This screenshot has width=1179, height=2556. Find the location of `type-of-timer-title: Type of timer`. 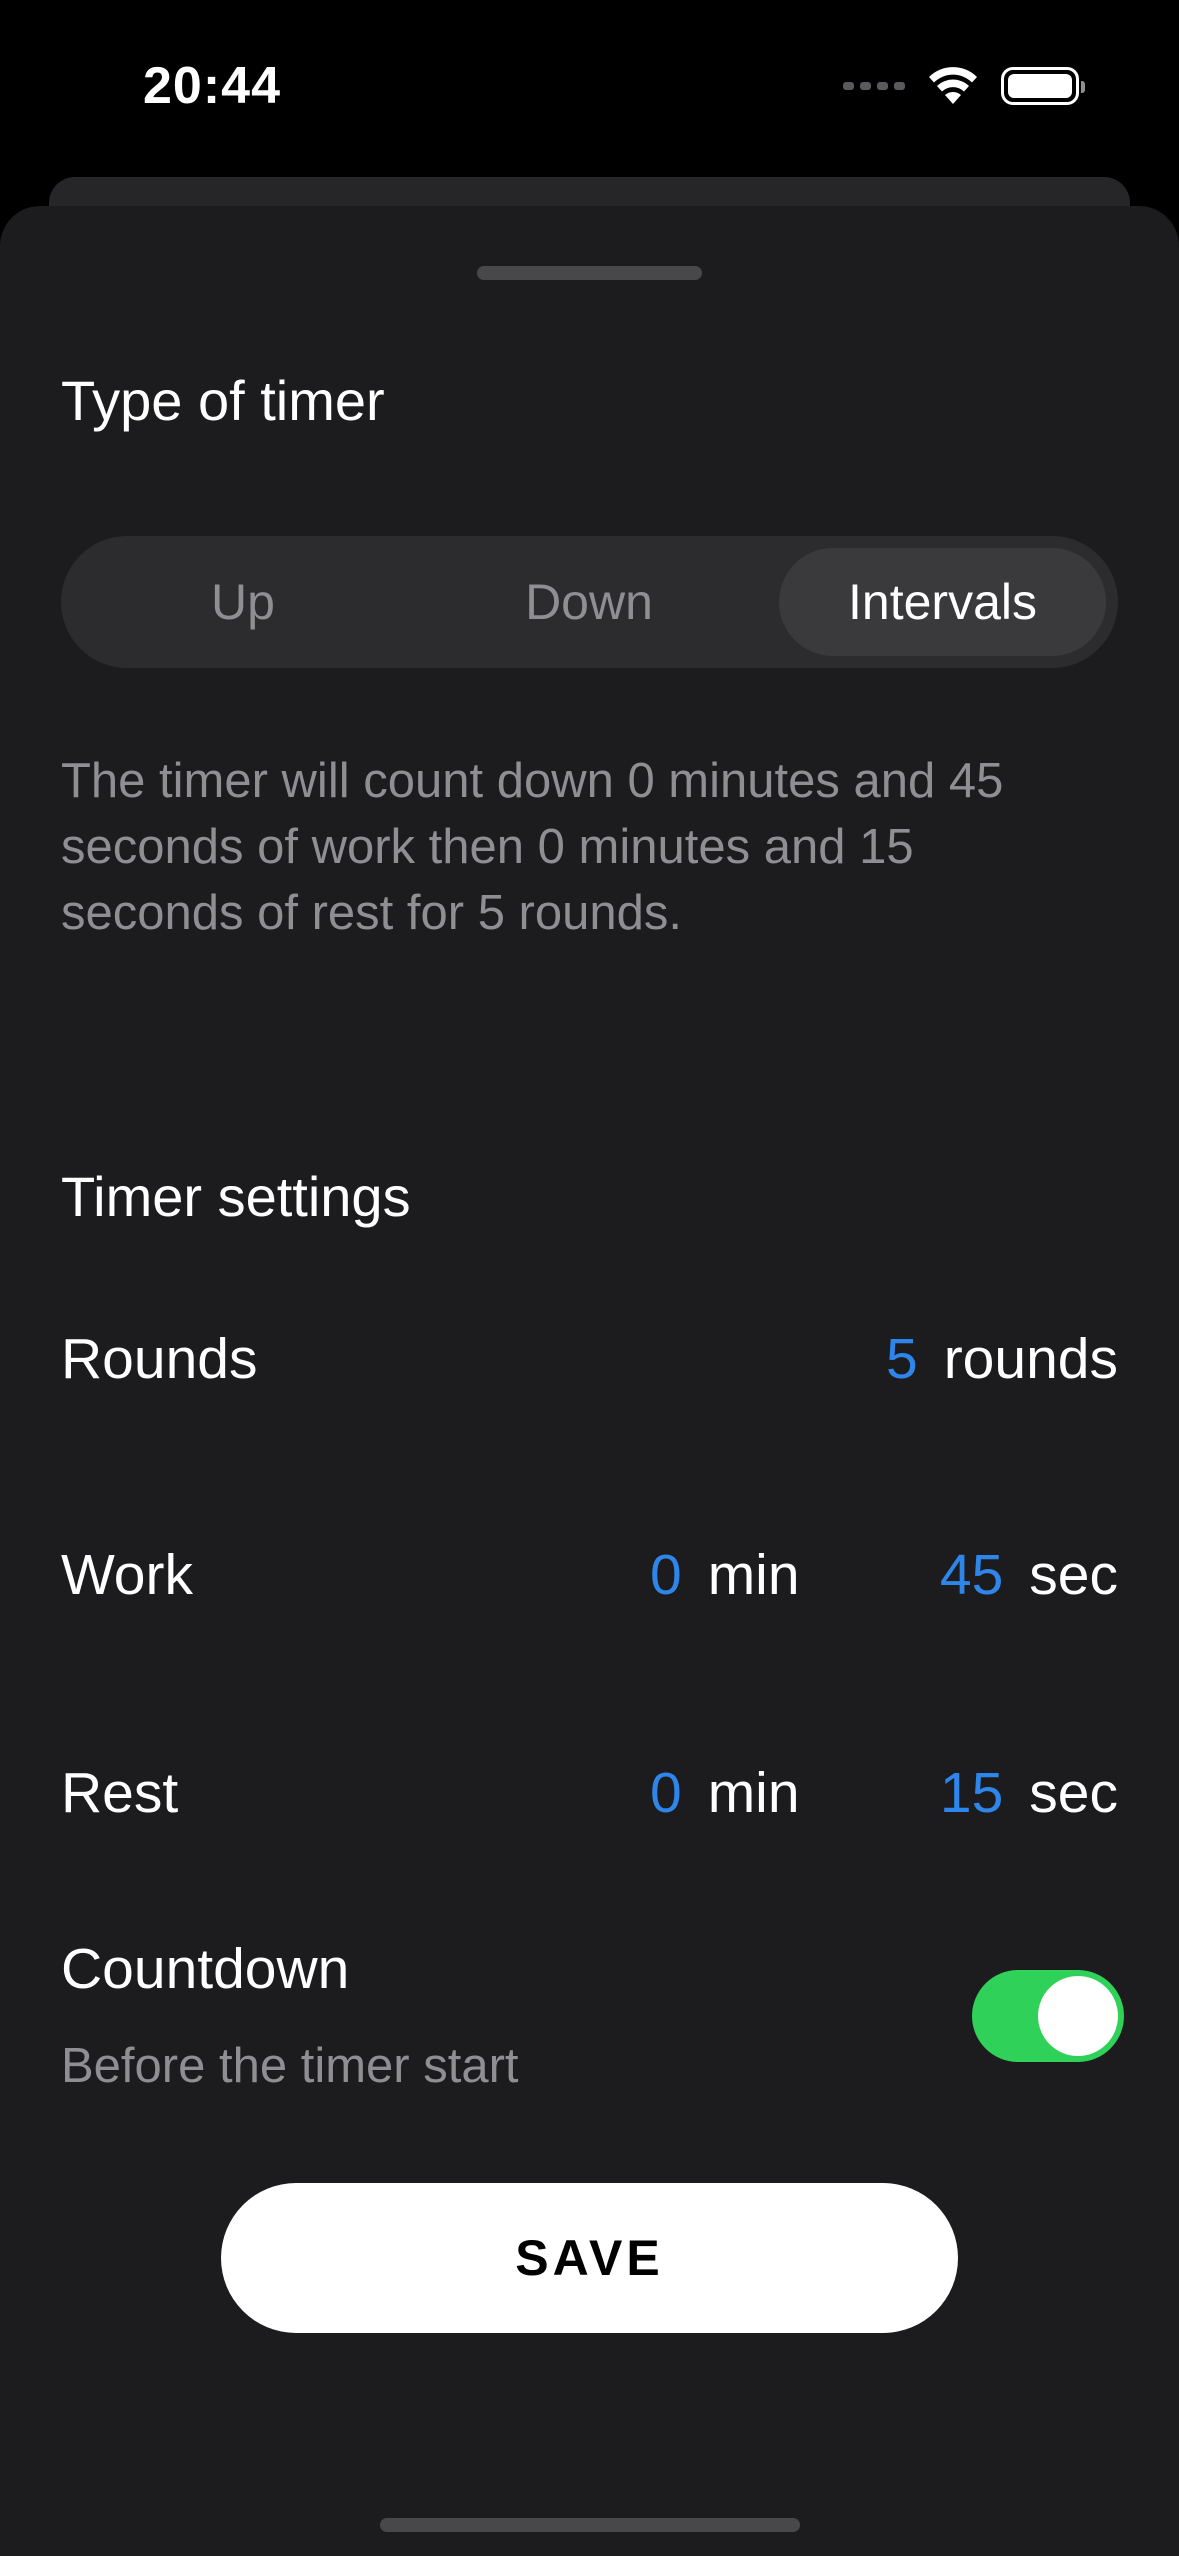

type-of-timer-title: Type of timer is located at coordinates (223, 400).